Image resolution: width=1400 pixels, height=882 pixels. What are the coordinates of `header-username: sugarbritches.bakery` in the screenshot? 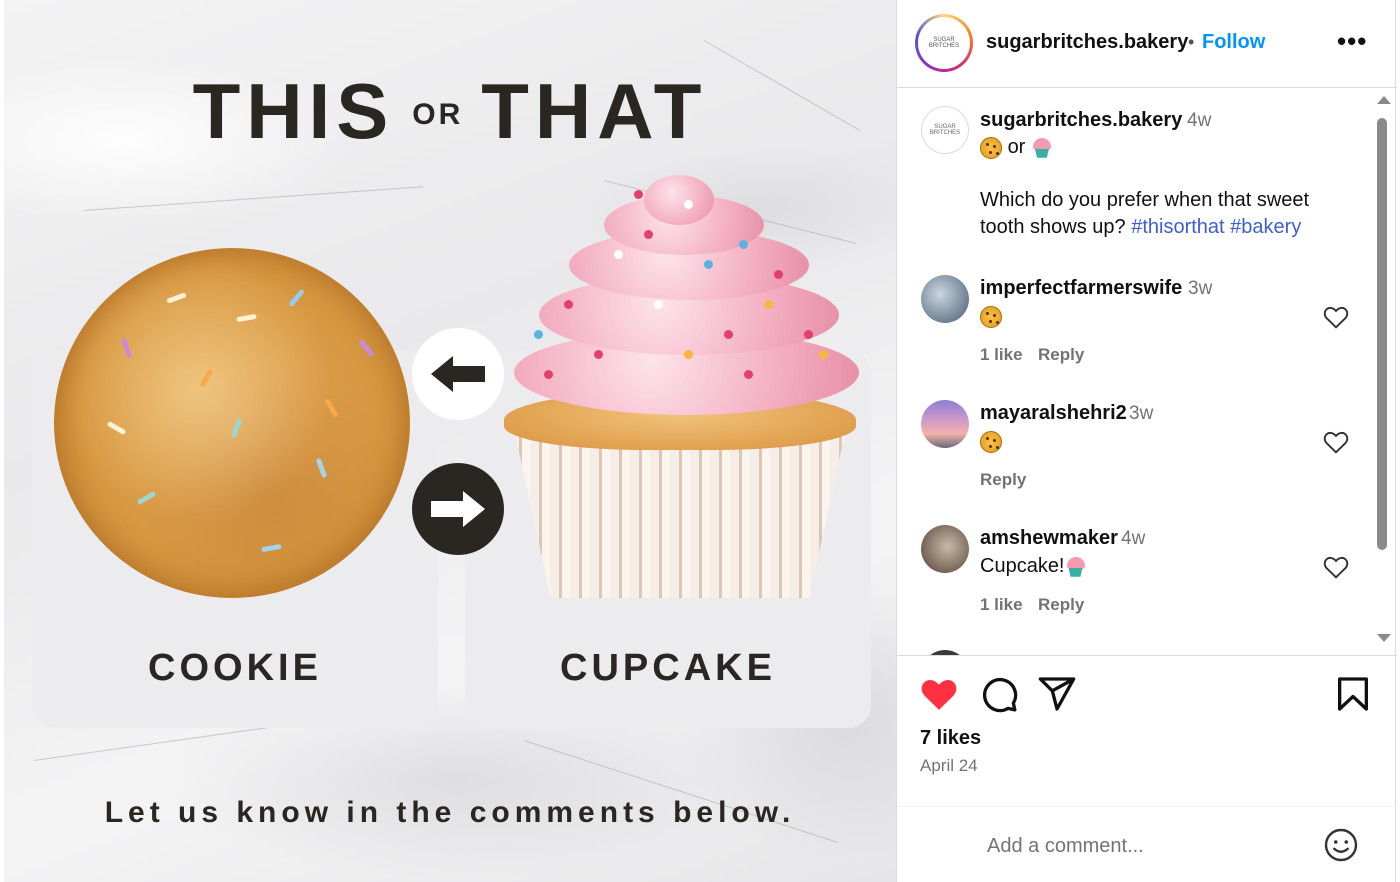 It's located at (1087, 42).